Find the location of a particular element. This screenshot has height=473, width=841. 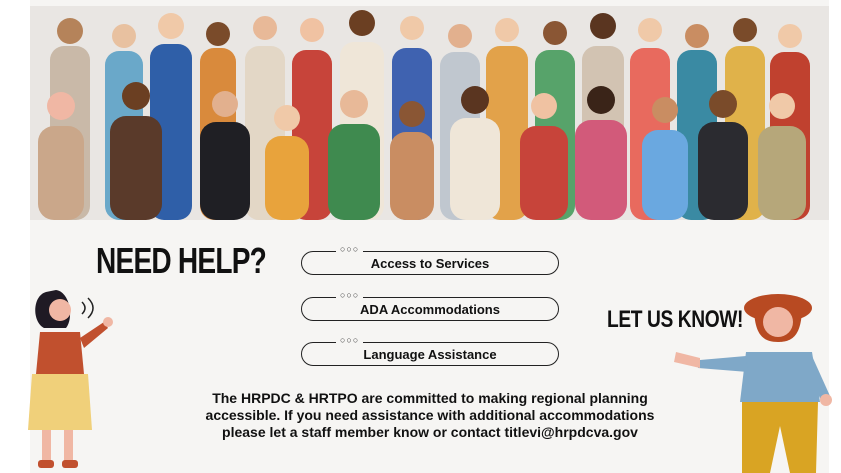

option-label: Language Assistance is located at coordinates (430, 354).